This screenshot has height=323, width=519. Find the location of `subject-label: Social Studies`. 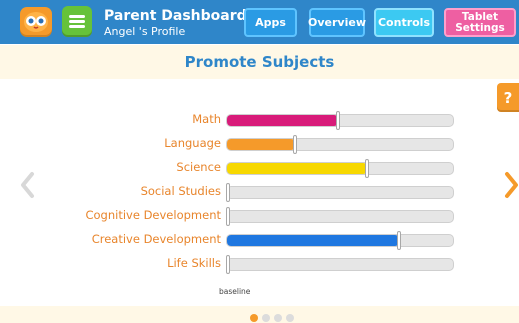

subject-label: Social Studies is located at coordinates (180, 191).